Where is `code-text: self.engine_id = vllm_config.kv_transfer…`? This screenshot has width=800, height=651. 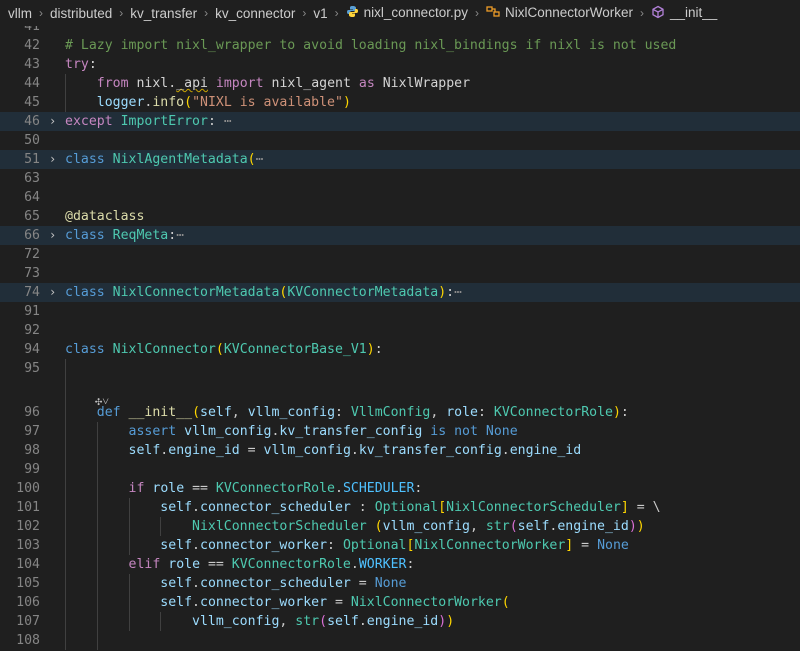 code-text: self.engine_id = vllm_config.kv_transfer… is located at coordinates (323, 450).